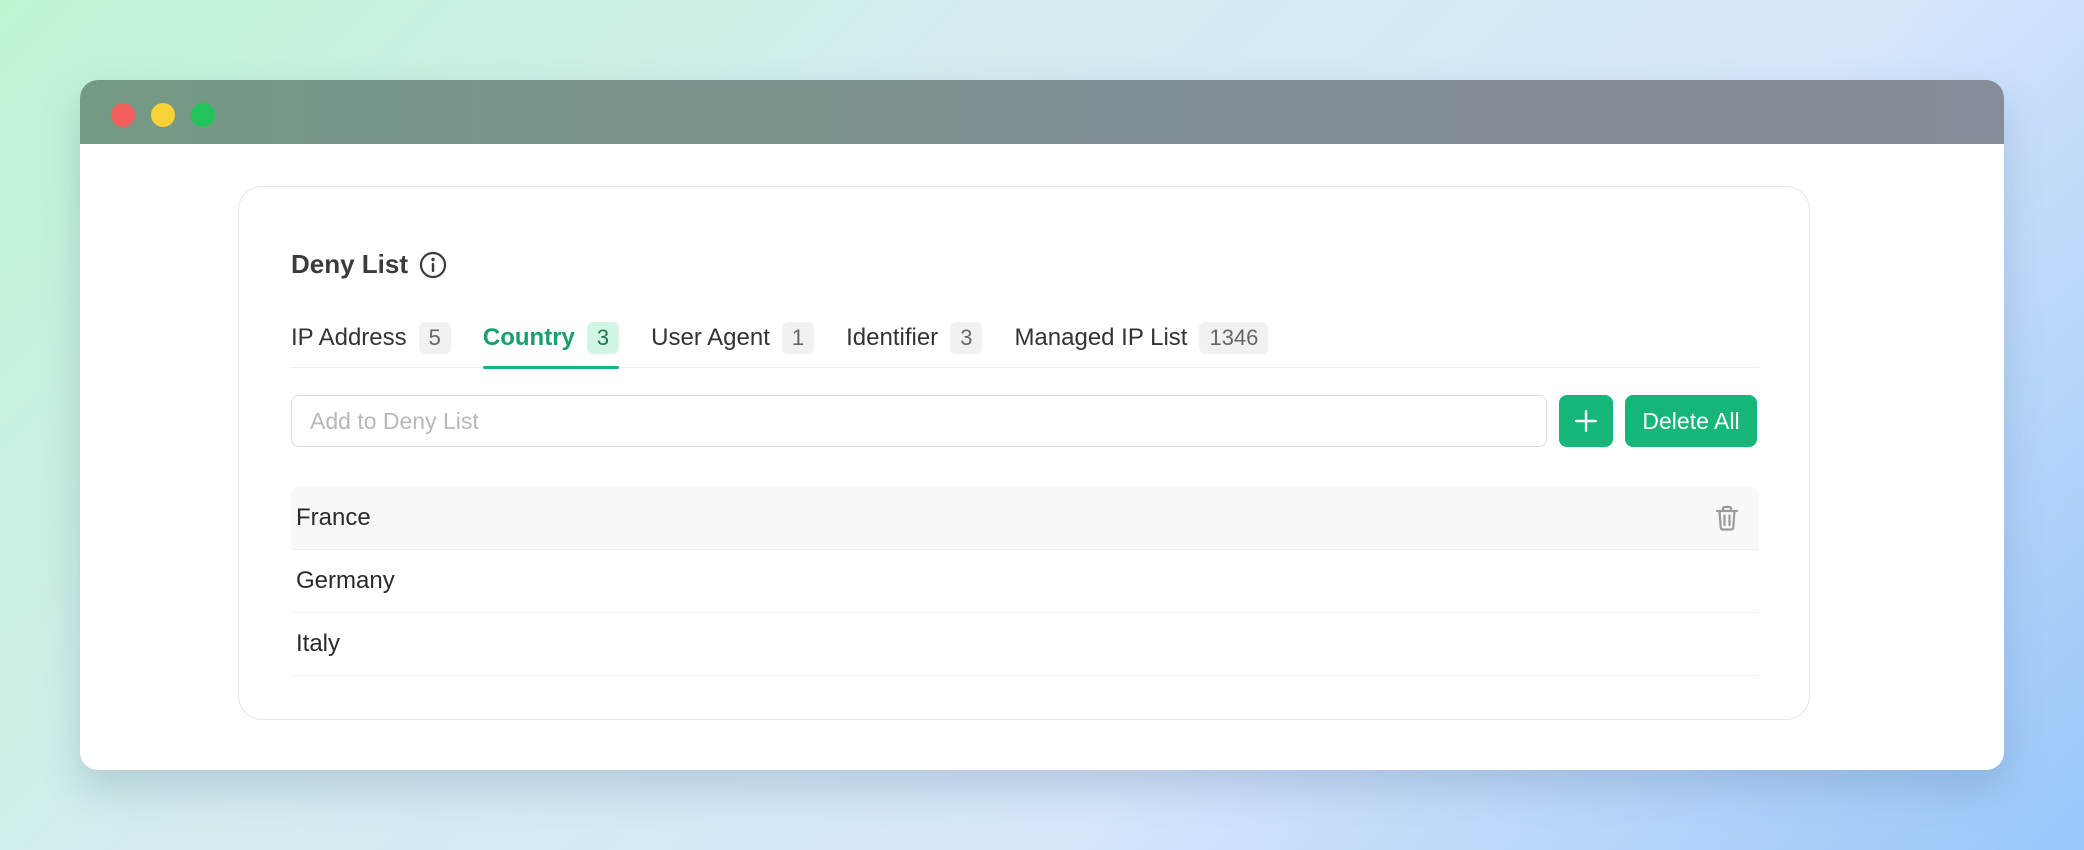 Image resolution: width=2084 pixels, height=850 pixels. Describe the element at coordinates (163, 115) in the screenshot. I see `minimize-window-button` at that location.